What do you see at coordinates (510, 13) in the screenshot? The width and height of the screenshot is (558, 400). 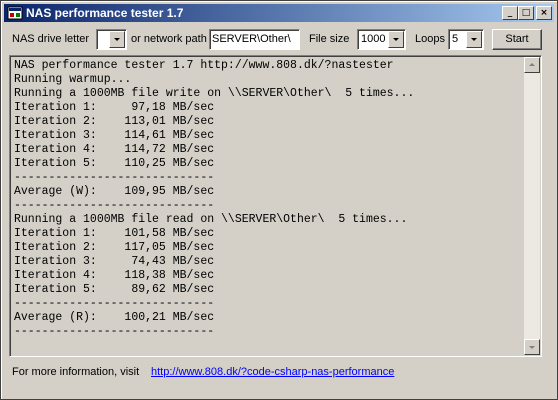 I see `minimize-button: _` at bounding box center [510, 13].